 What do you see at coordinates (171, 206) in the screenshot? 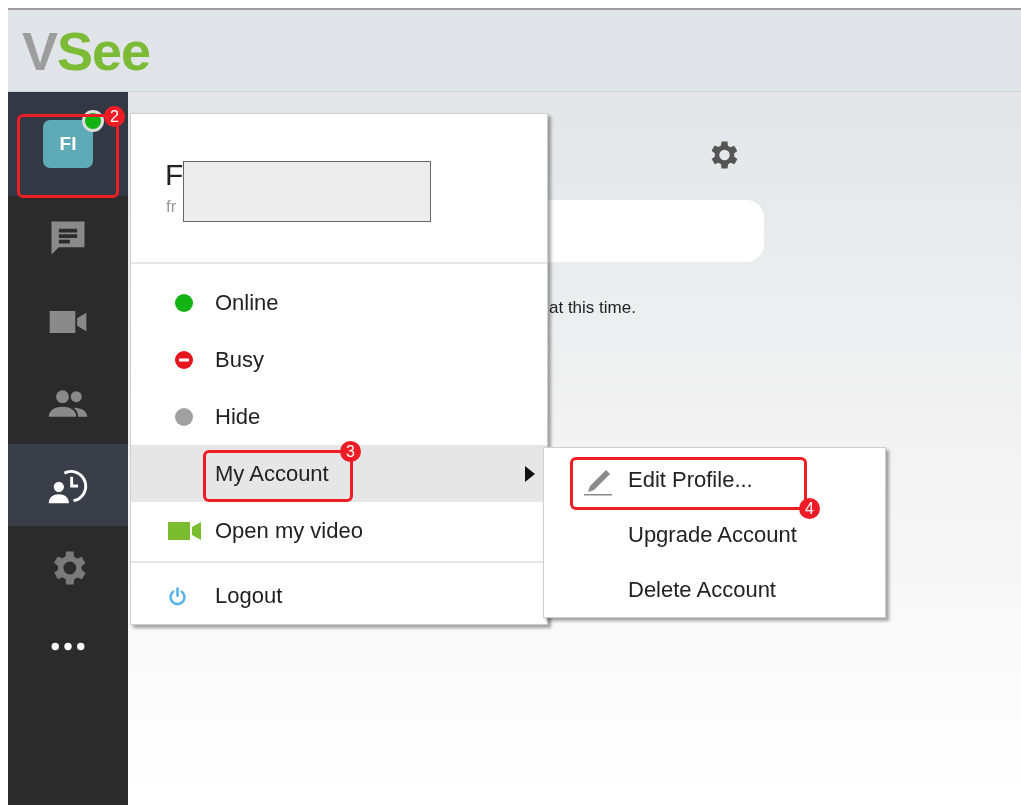
I see `user-email: fr` at bounding box center [171, 206].